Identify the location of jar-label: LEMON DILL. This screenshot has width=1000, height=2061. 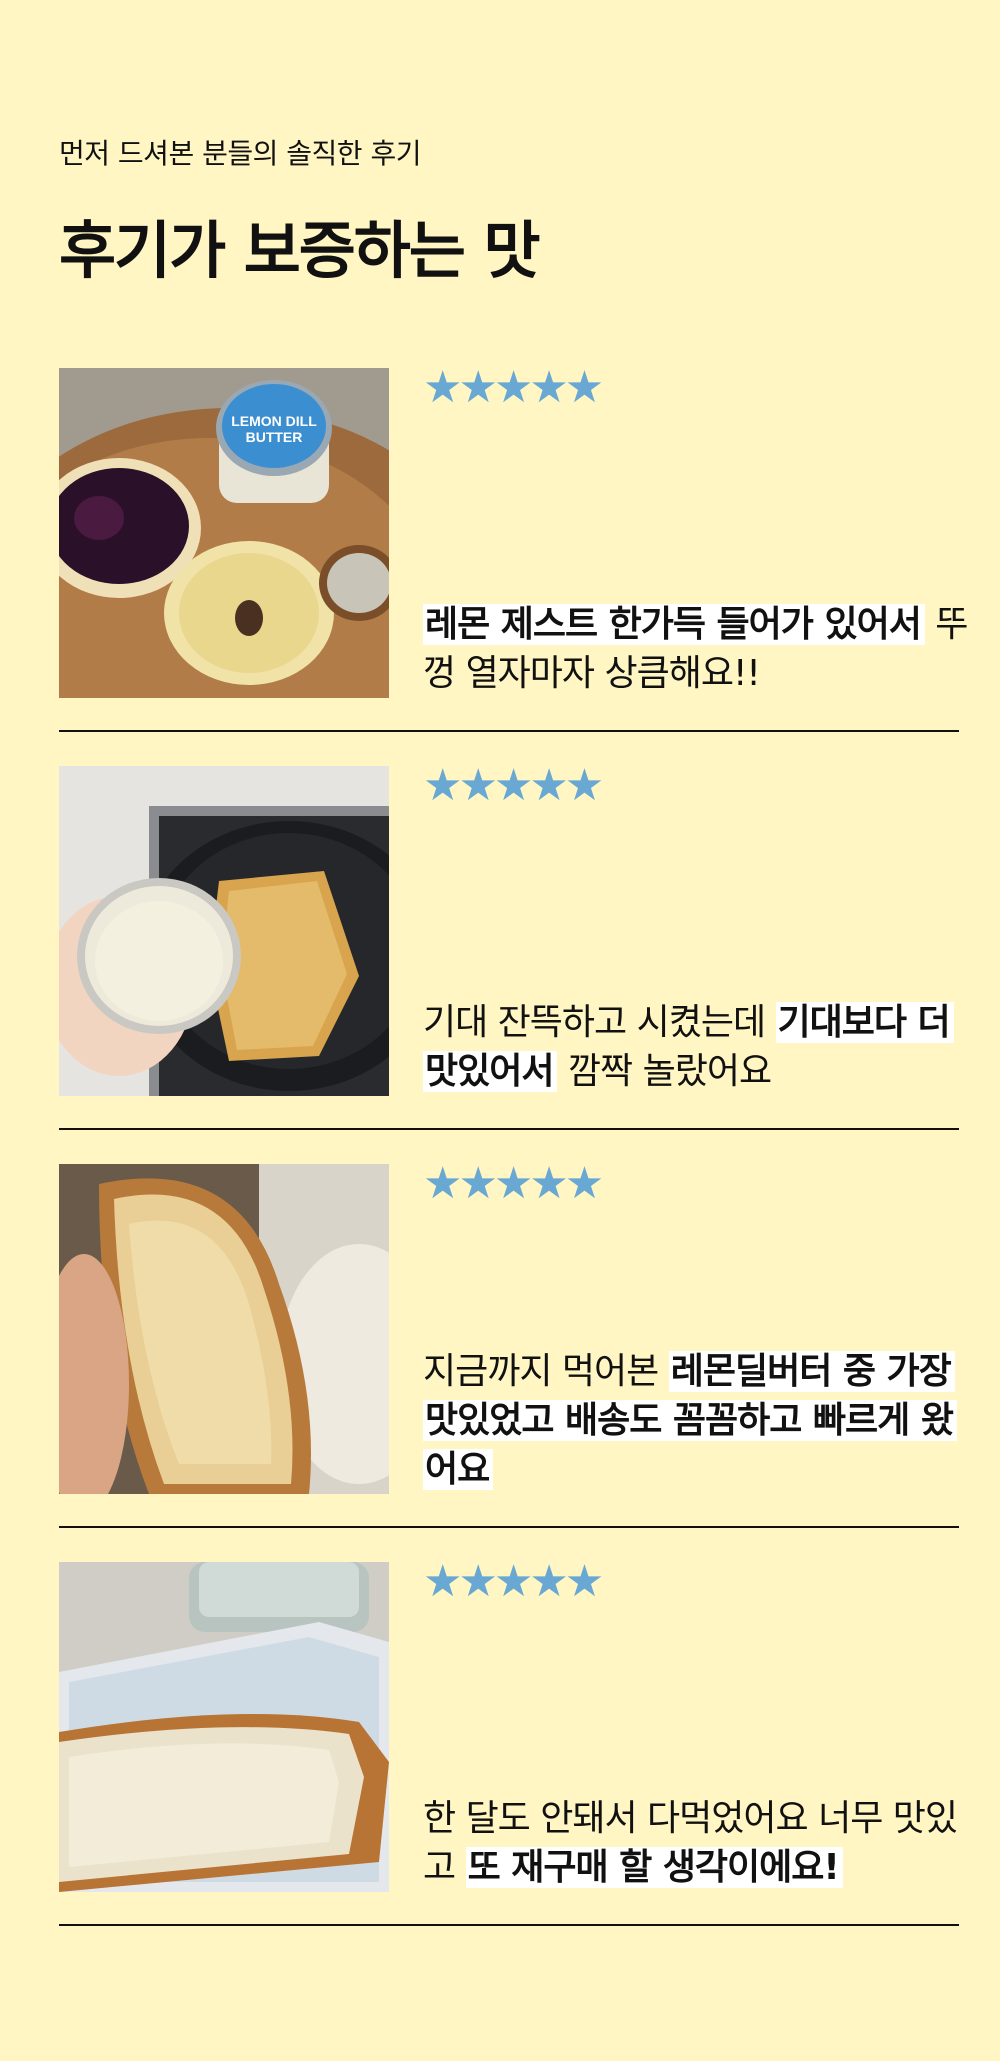
(274, 421).